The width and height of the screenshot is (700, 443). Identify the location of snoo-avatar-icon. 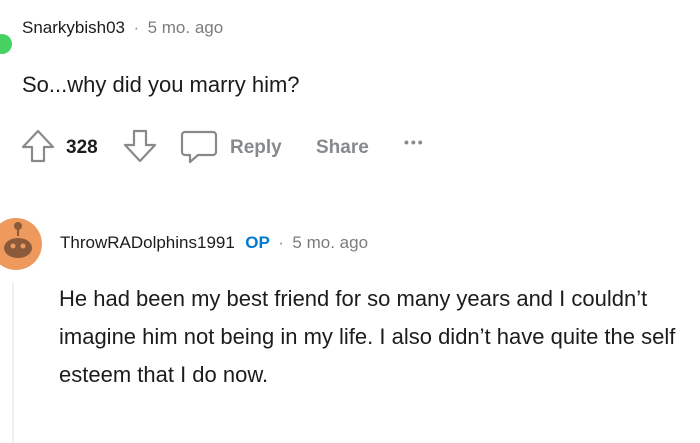
(21, 244).